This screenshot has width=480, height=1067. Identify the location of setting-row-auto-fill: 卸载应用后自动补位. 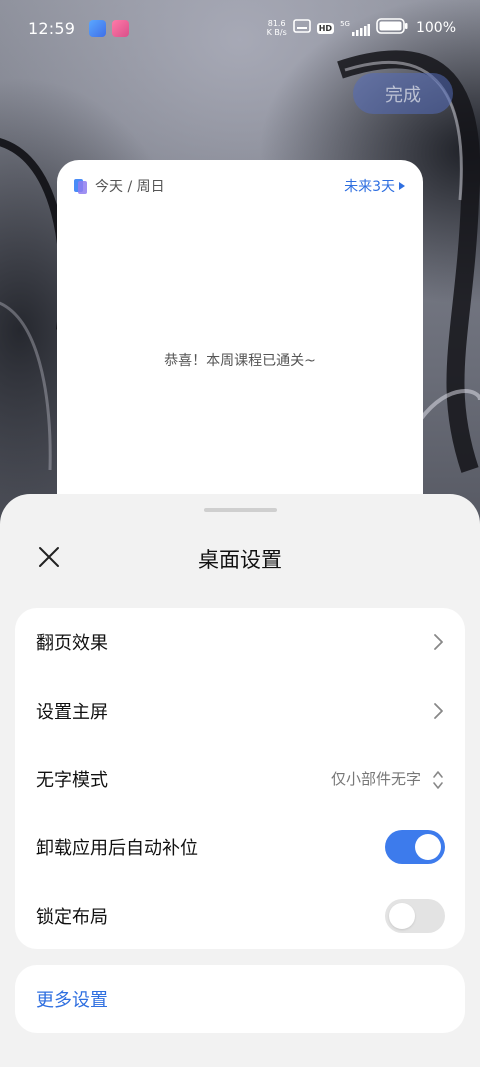
(240, 847).